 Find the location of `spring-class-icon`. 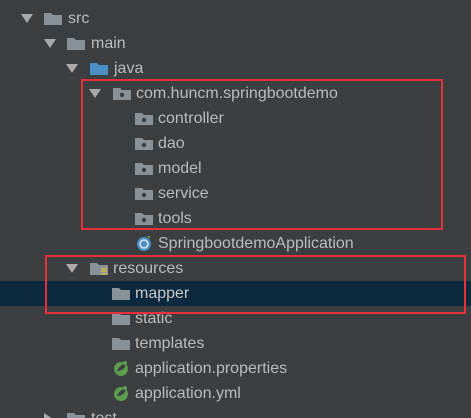

spring-class-icon is located at coordinates (144, 243).